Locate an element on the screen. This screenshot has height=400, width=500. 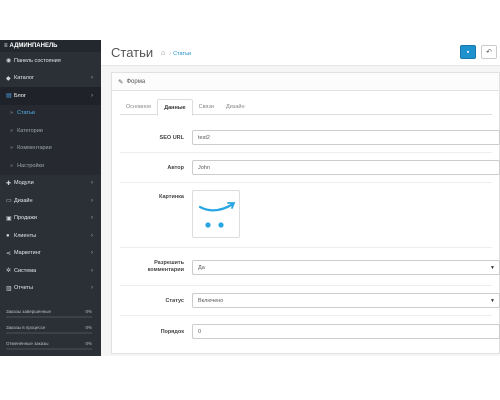
share-icon: ⋖ is located at coordinates (9, 253).